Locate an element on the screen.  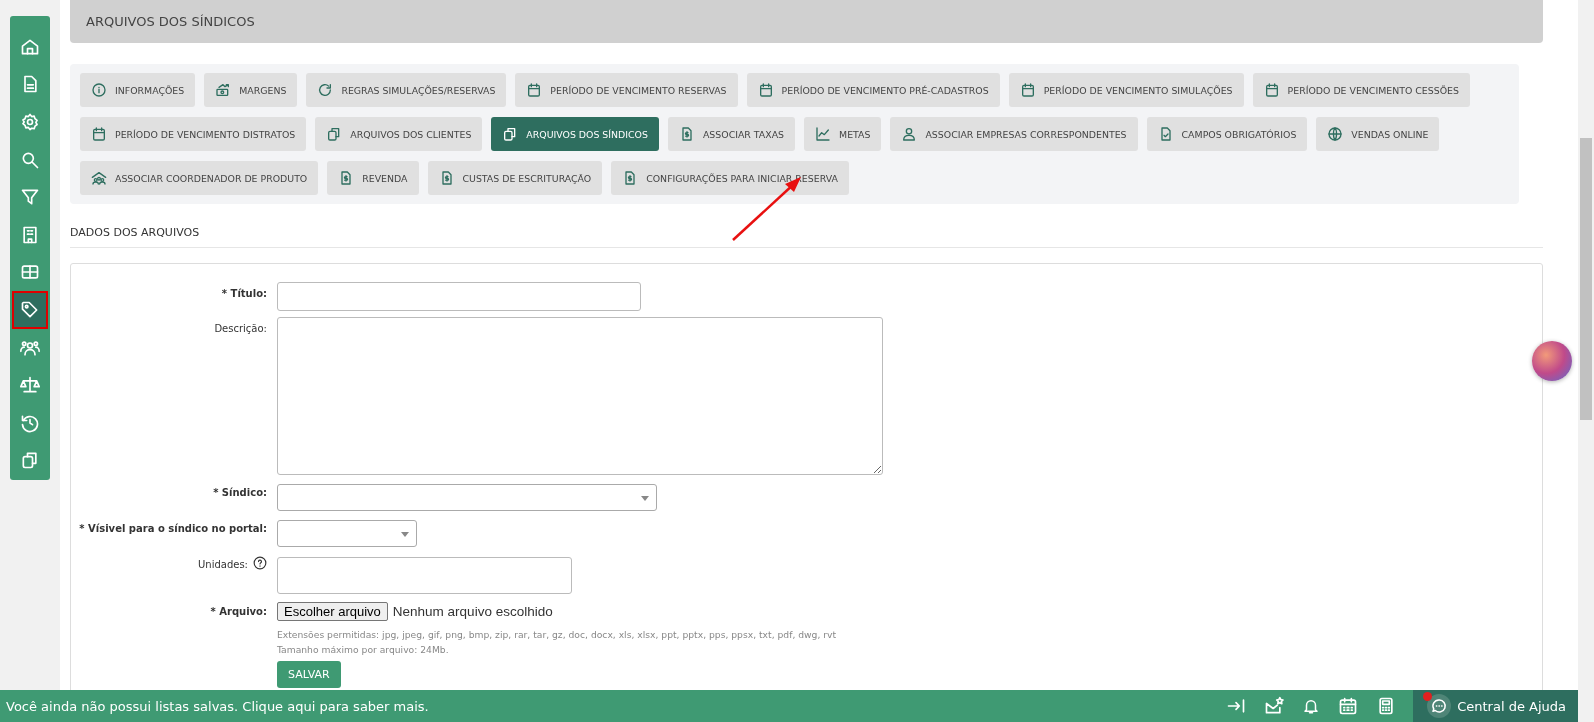
line-chart-icon is located at coordinates (823, 134).